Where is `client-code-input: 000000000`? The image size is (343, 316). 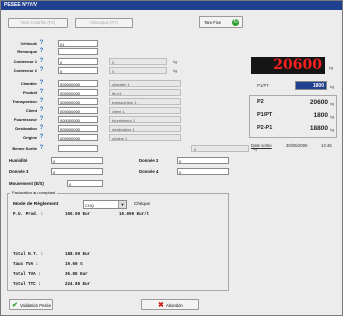 client-code-input: 000000000 is located at coordinates (78, 110).